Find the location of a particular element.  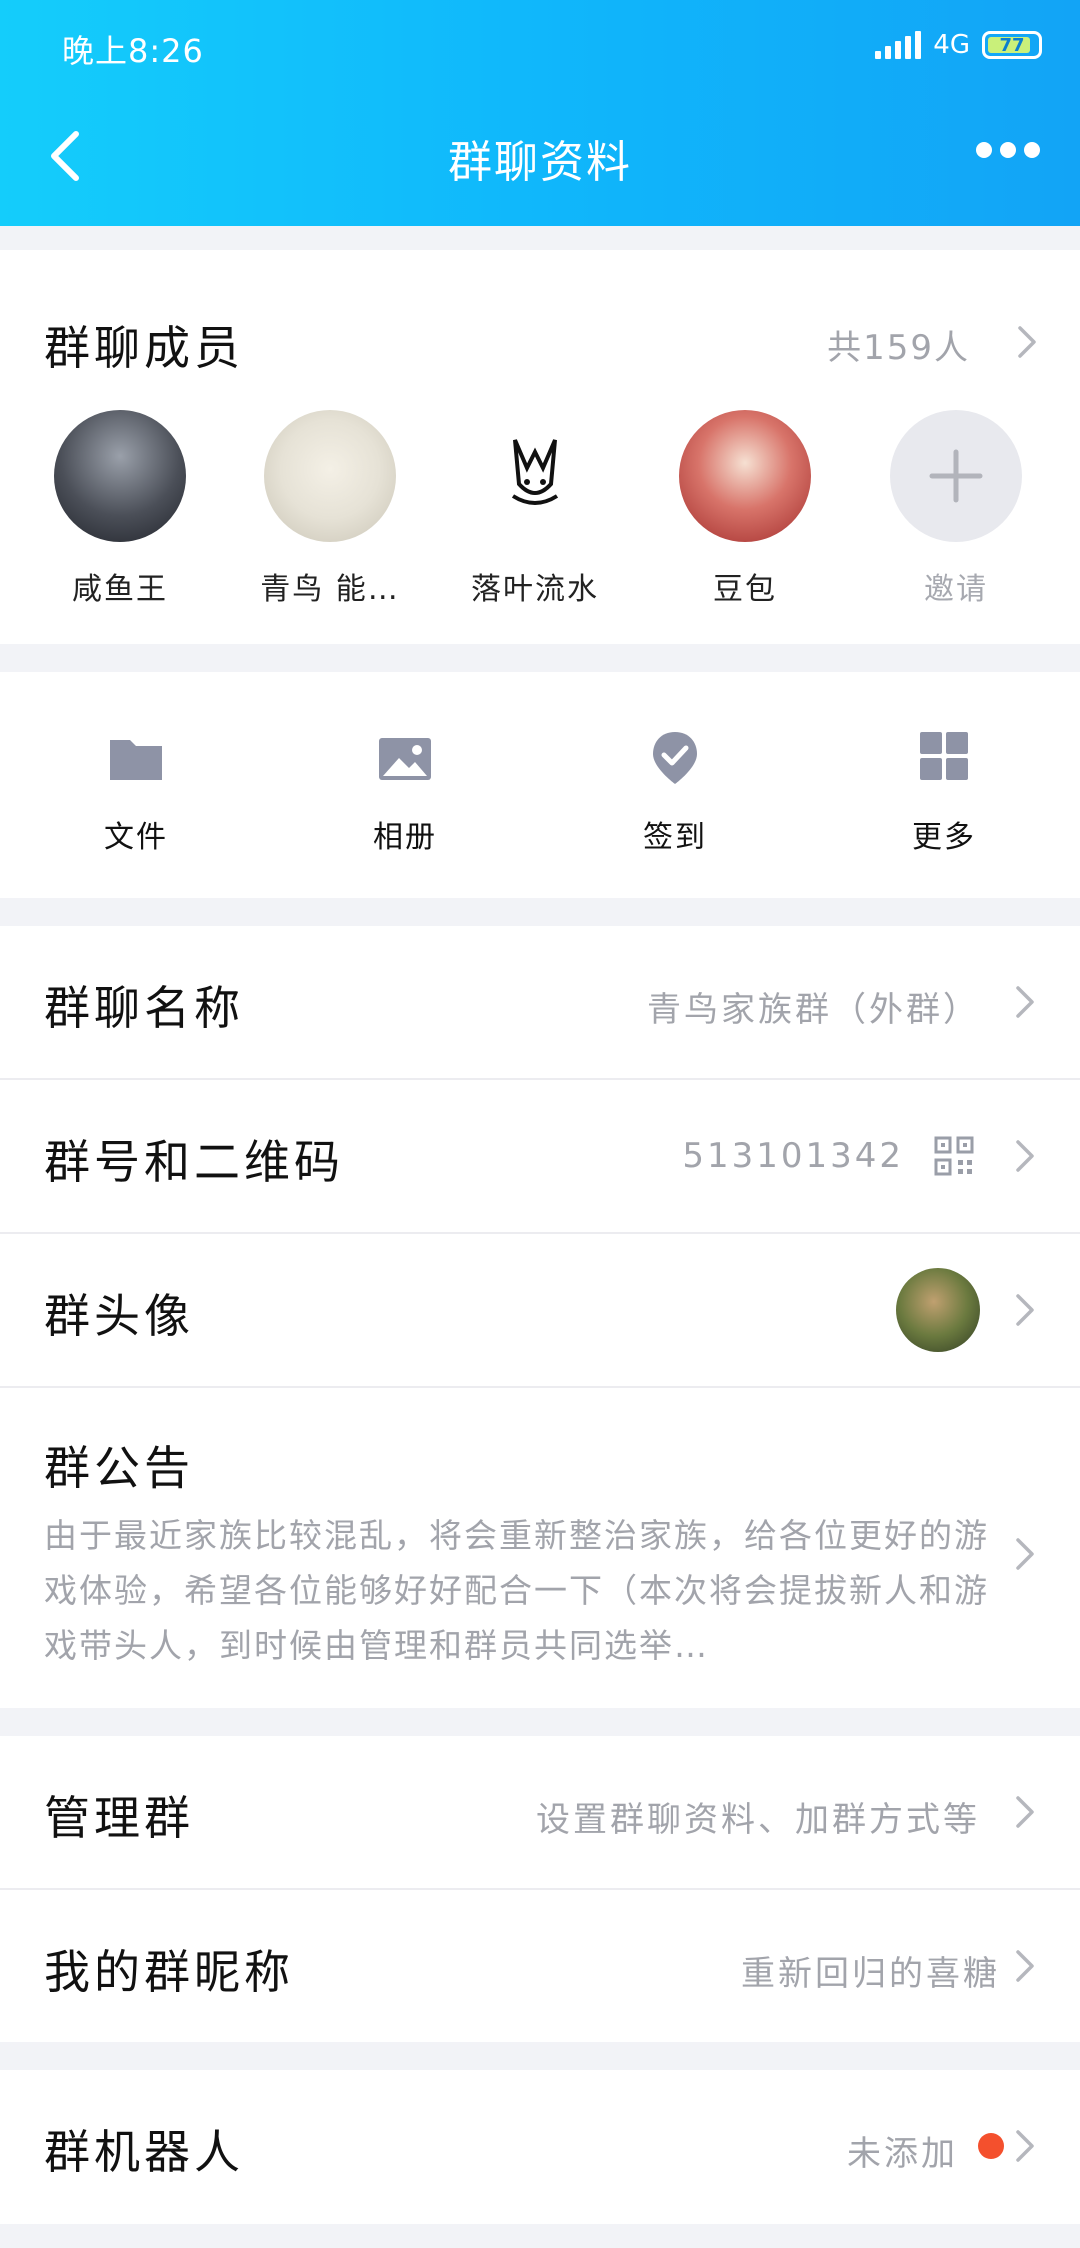

member-item: 咸鱼王 is located at coordinates (120, 509).